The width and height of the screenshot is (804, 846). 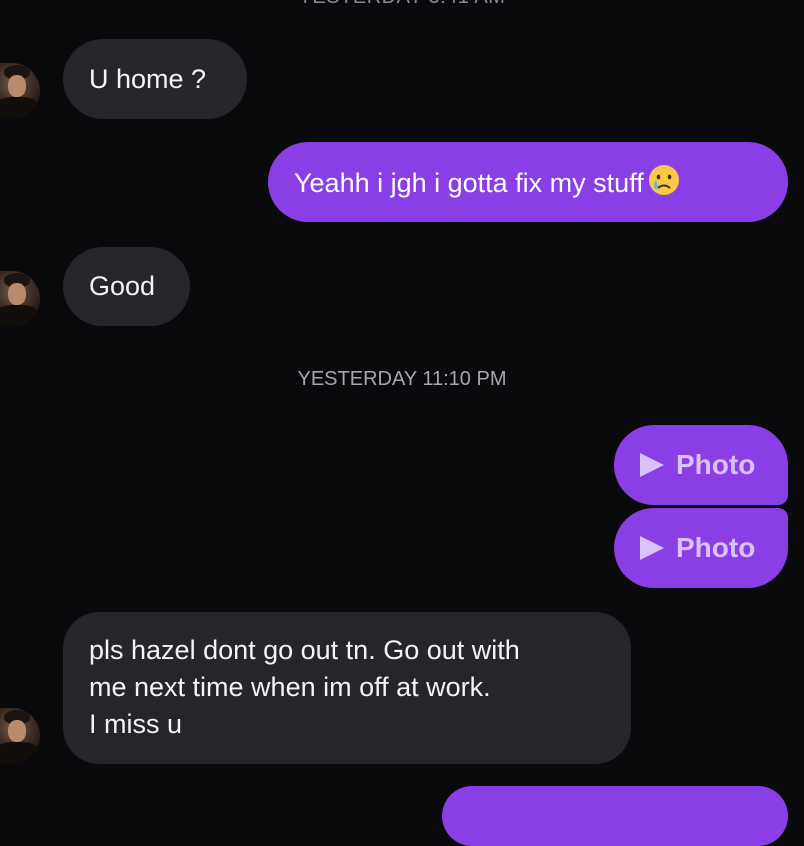 I want to click on message-line: pls hazel dont go out tn. Go out with, so click(x=304, y=650).